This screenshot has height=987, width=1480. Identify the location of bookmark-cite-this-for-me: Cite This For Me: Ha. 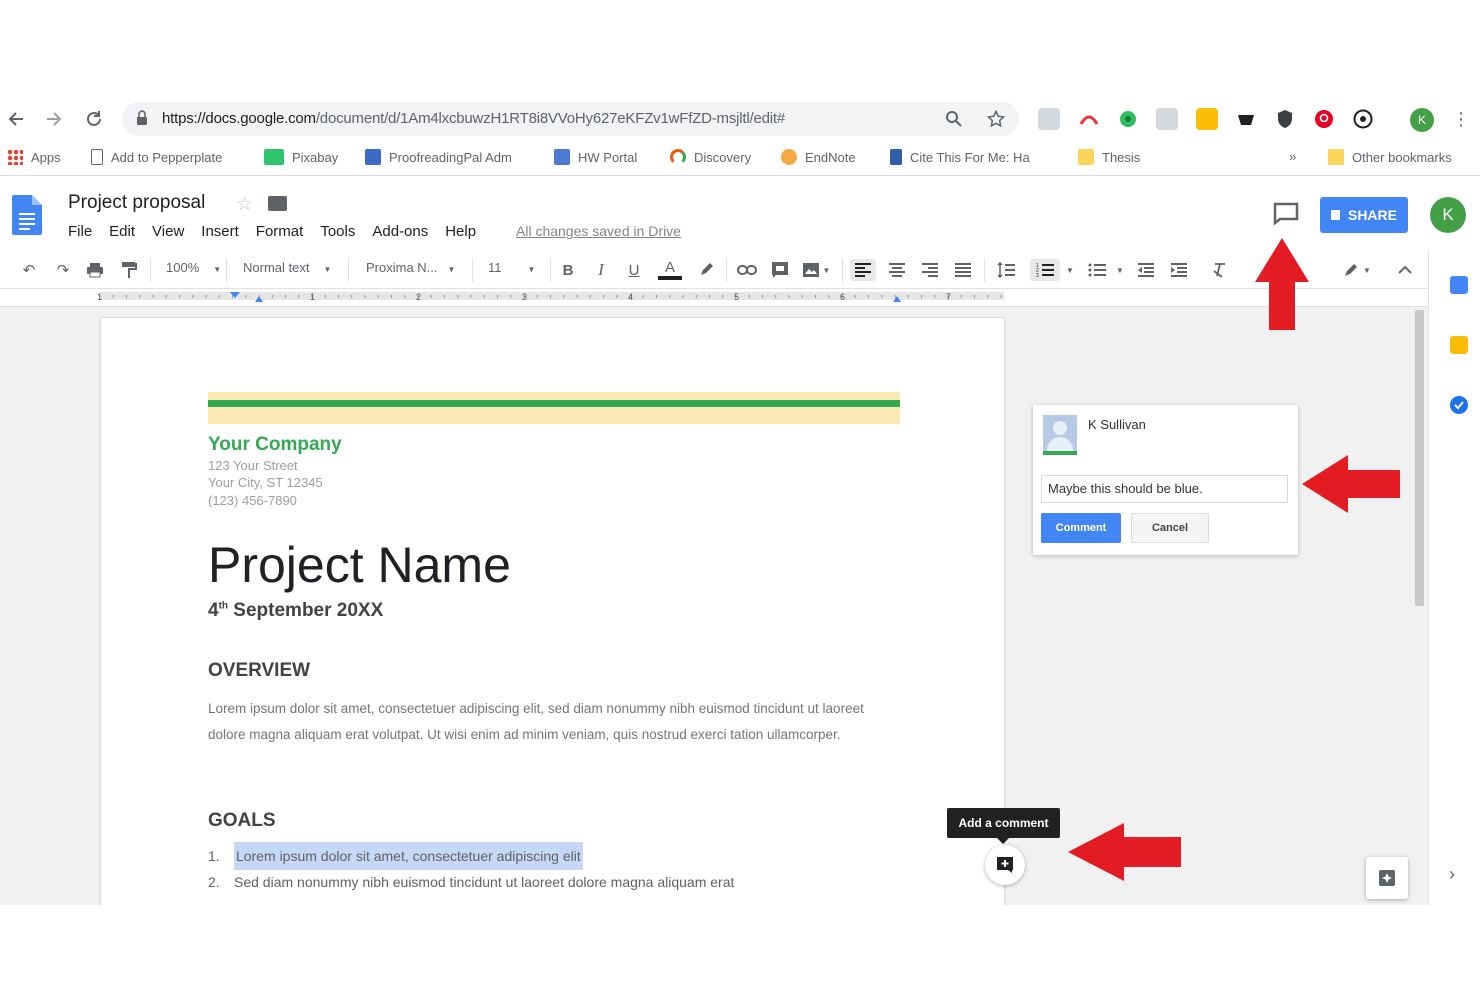
(960, 157).